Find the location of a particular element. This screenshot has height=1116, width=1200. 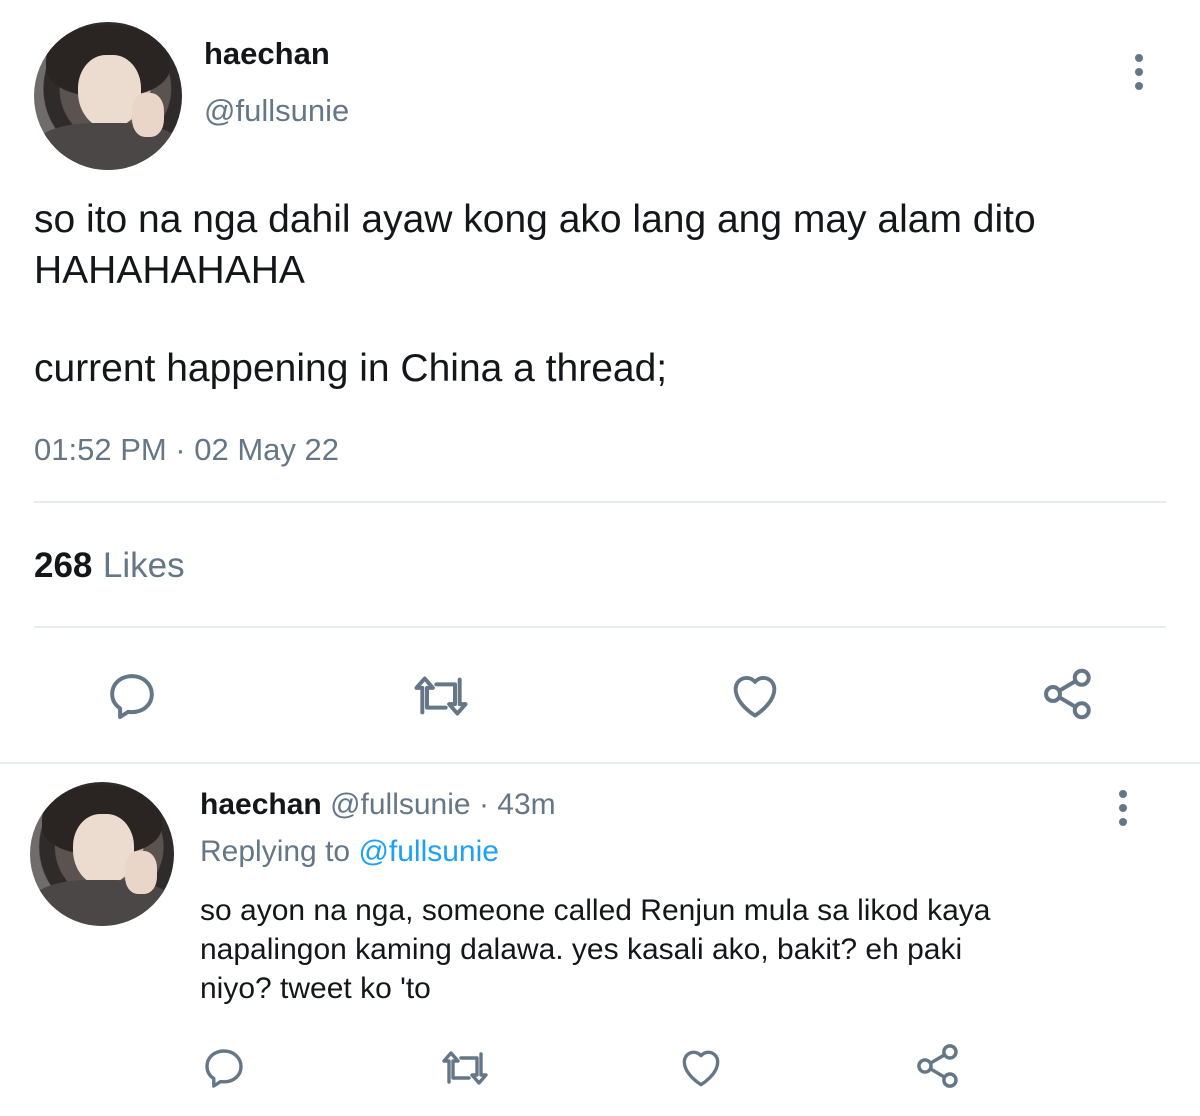

replying-to-handle: @fullsunie is located at coordinates (428, 851).